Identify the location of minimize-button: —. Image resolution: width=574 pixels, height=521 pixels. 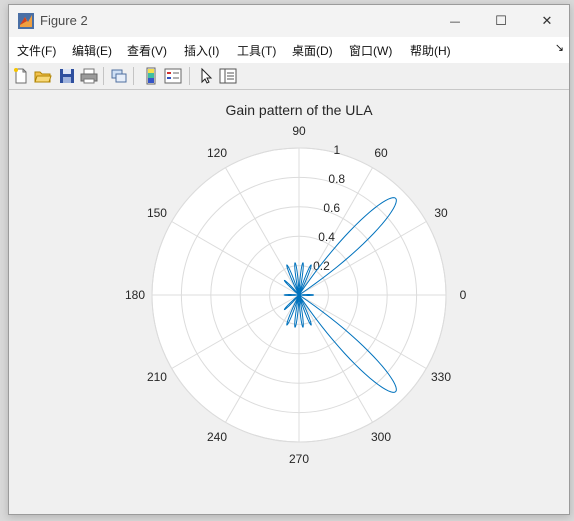
(455, 21).